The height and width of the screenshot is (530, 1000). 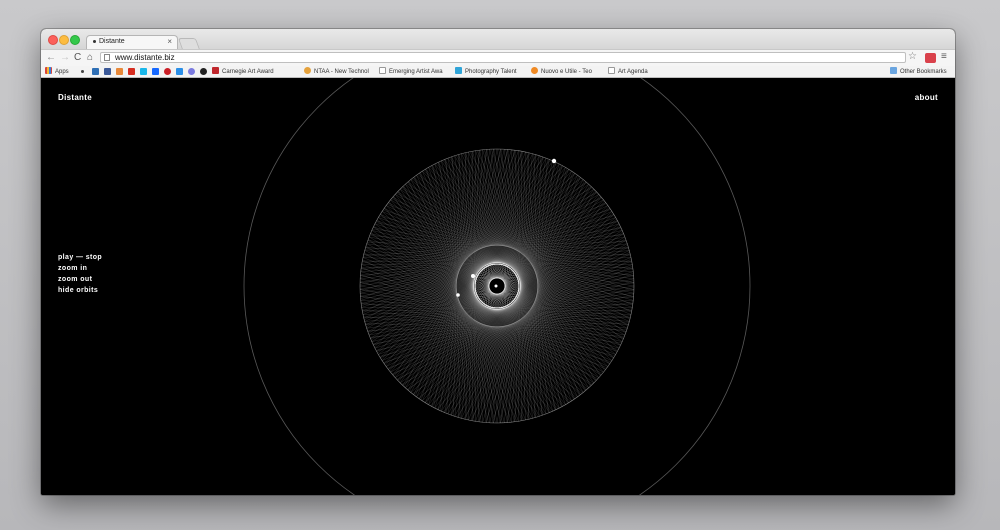 What do you see at coordinates (633, 72) in the screenshot?
I see `bookmark-label: Art Agenda` at bounding box center [633, 72].